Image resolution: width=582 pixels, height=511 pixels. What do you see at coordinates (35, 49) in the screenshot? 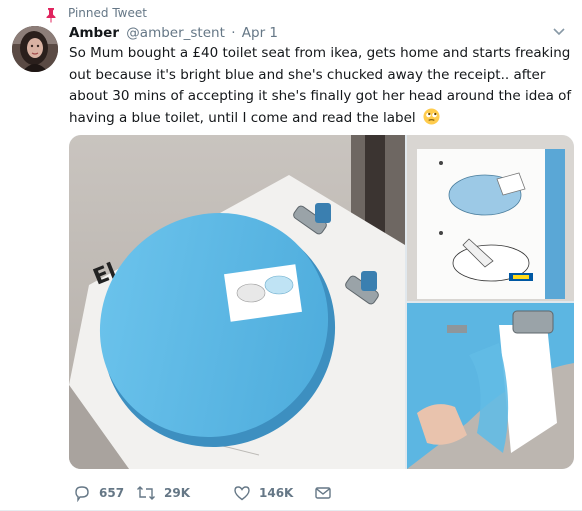
I see `avatar` at bounding box center [35, 49].